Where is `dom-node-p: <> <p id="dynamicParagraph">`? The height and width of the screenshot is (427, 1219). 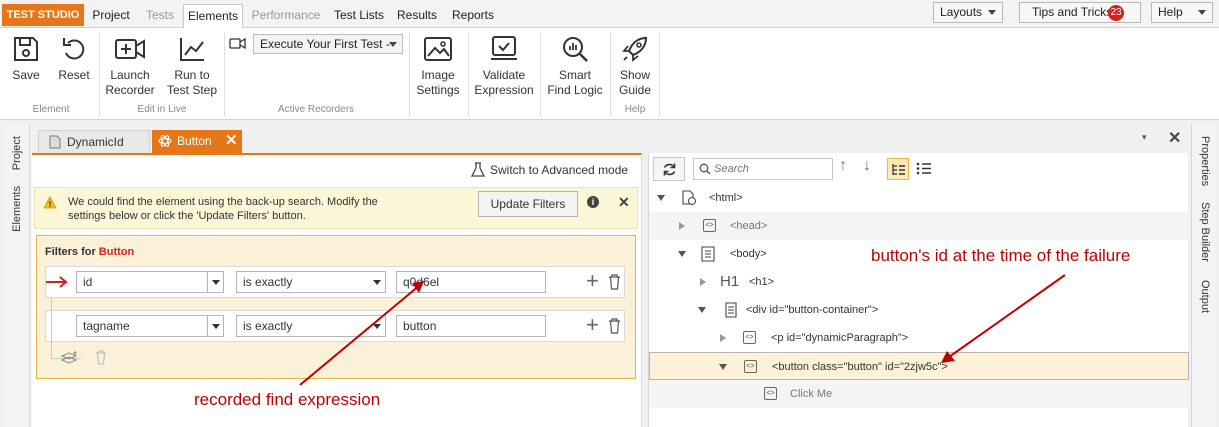 dom-node-p: <> <p id="dynamicParagraph"> is located at coordinates (919, 338).